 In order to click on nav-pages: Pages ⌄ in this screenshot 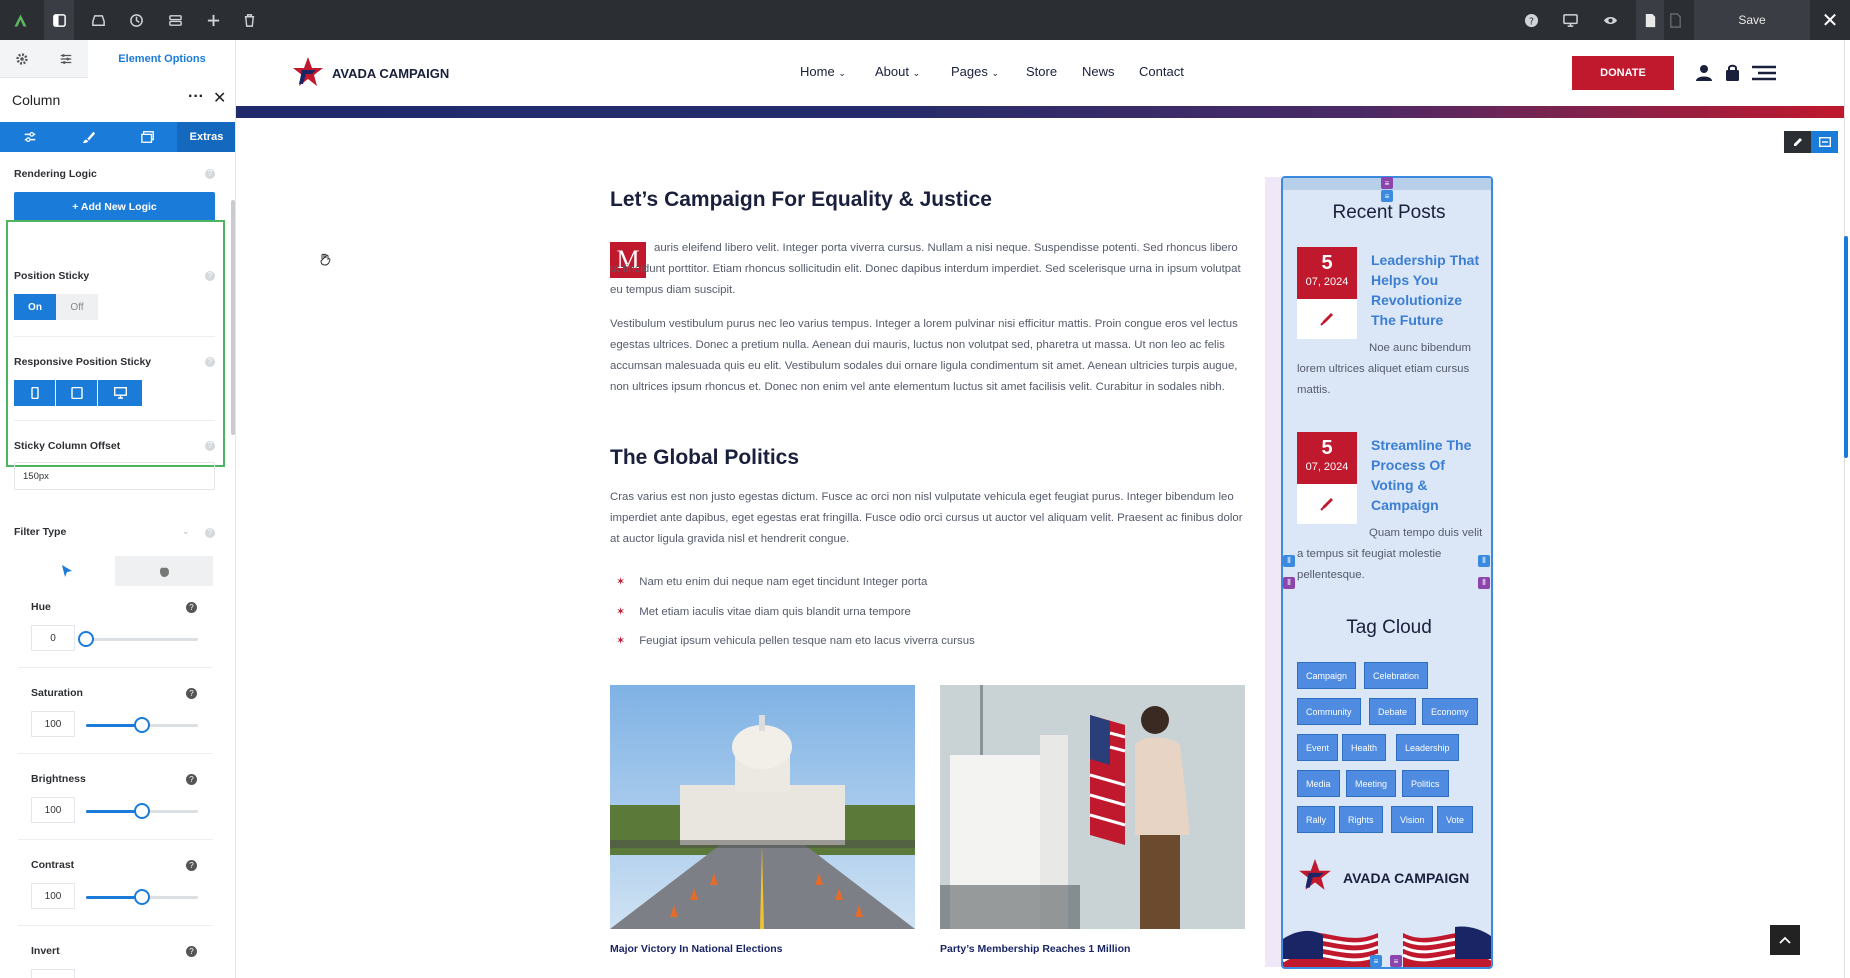, I will do `click(975, 71)`.